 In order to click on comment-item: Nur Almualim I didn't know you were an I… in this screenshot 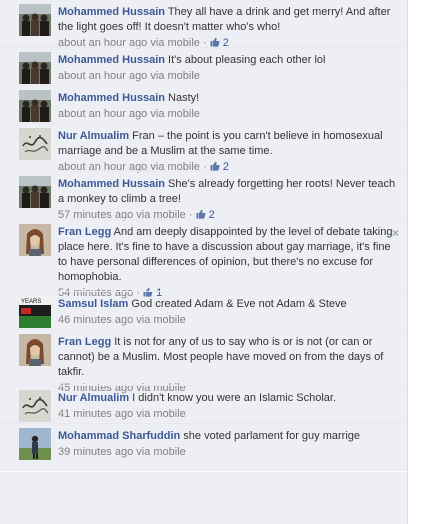, I will do `click(203, 404)`.